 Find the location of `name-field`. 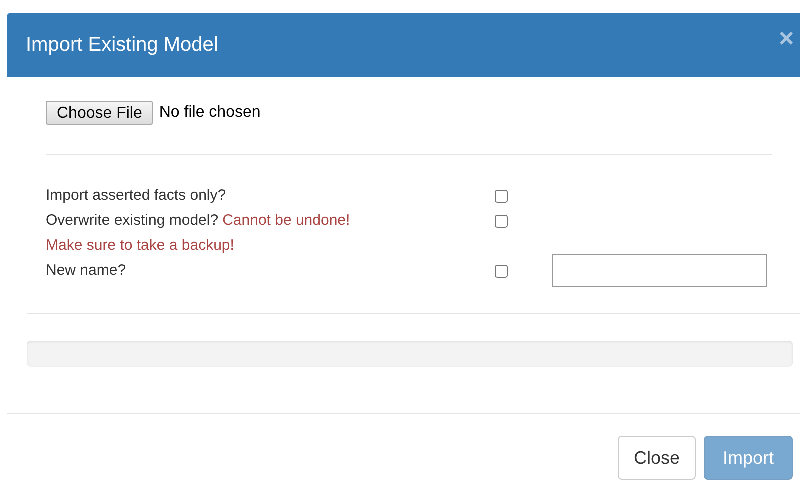

name-field is located at coordinates (659, 270).